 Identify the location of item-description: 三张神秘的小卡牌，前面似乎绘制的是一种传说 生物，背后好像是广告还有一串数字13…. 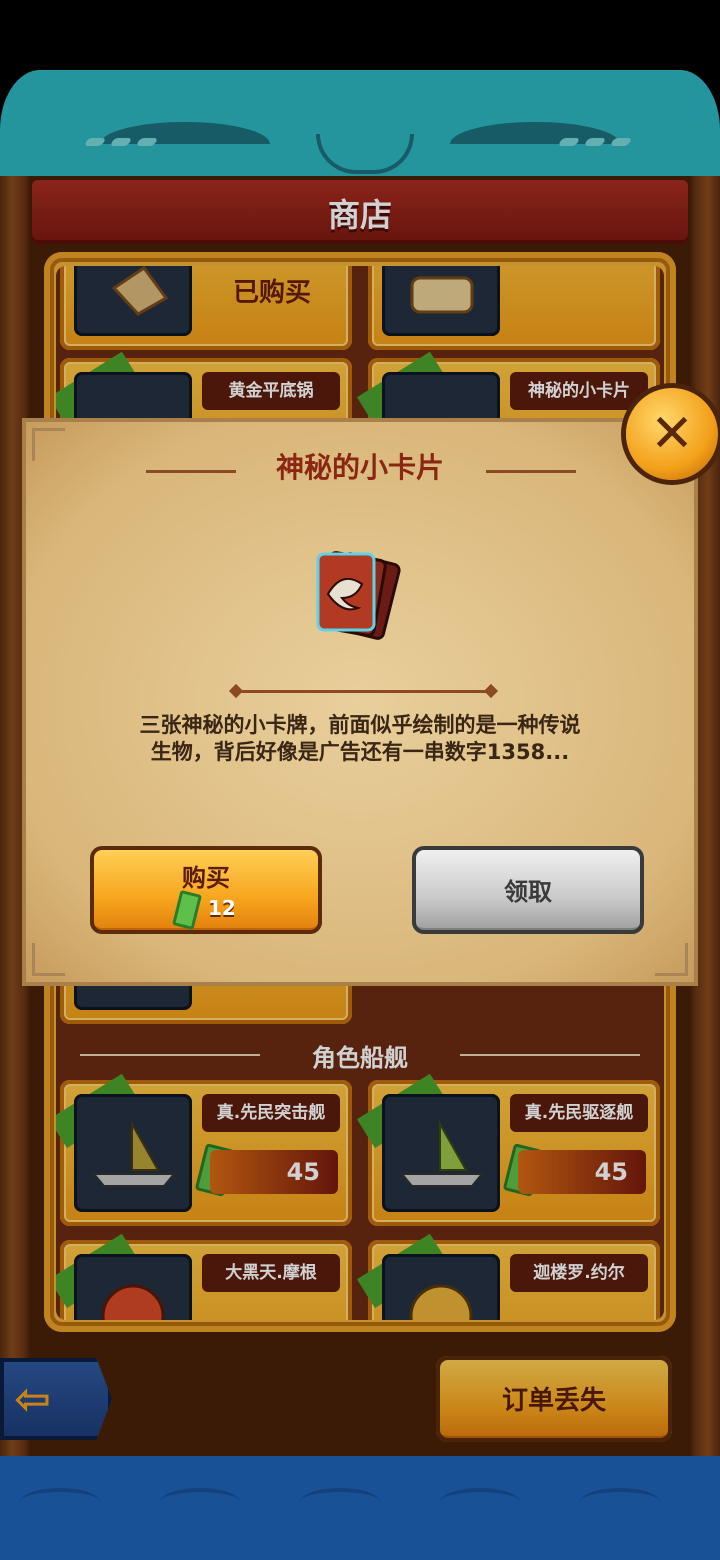
(360, 739).